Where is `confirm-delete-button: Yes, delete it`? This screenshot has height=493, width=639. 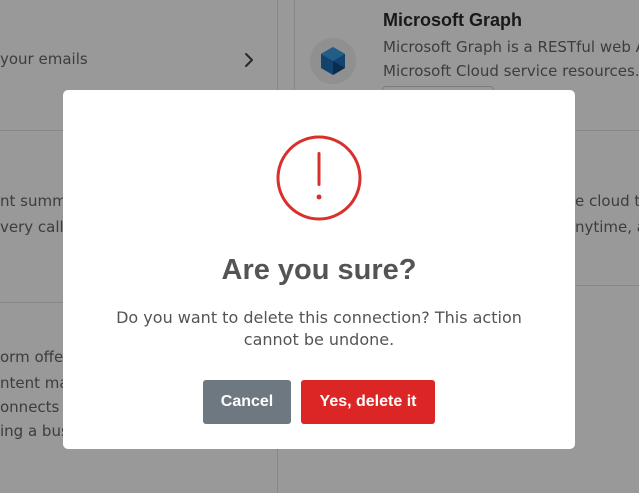 confirm-delete-button: Yes, delete it is located at coordinates (368, 402).